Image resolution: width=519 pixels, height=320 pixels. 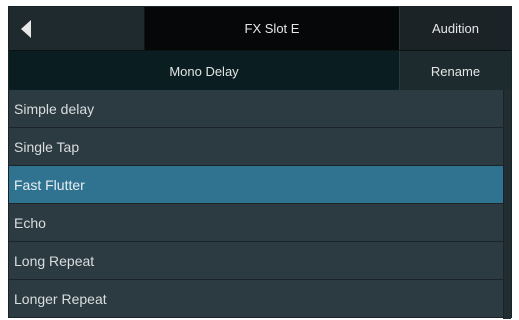 What do you see at coordinates (256, 147) in the screenshot?
I see `preset-item-single-tap: Single Tap` at bounding box center [256, 147].